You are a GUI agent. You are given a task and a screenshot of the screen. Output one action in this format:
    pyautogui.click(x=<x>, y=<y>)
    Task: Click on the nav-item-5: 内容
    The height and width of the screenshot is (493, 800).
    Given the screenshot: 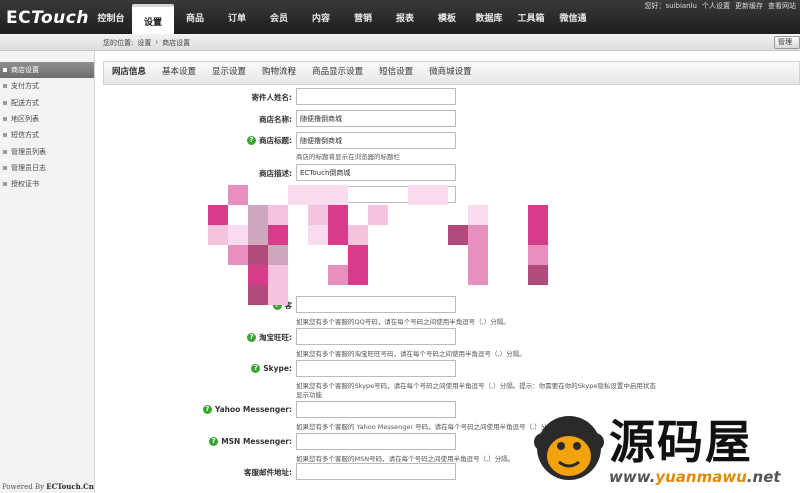 What is the action you would take?
    pyautogui.click(x=321, y=17)
    